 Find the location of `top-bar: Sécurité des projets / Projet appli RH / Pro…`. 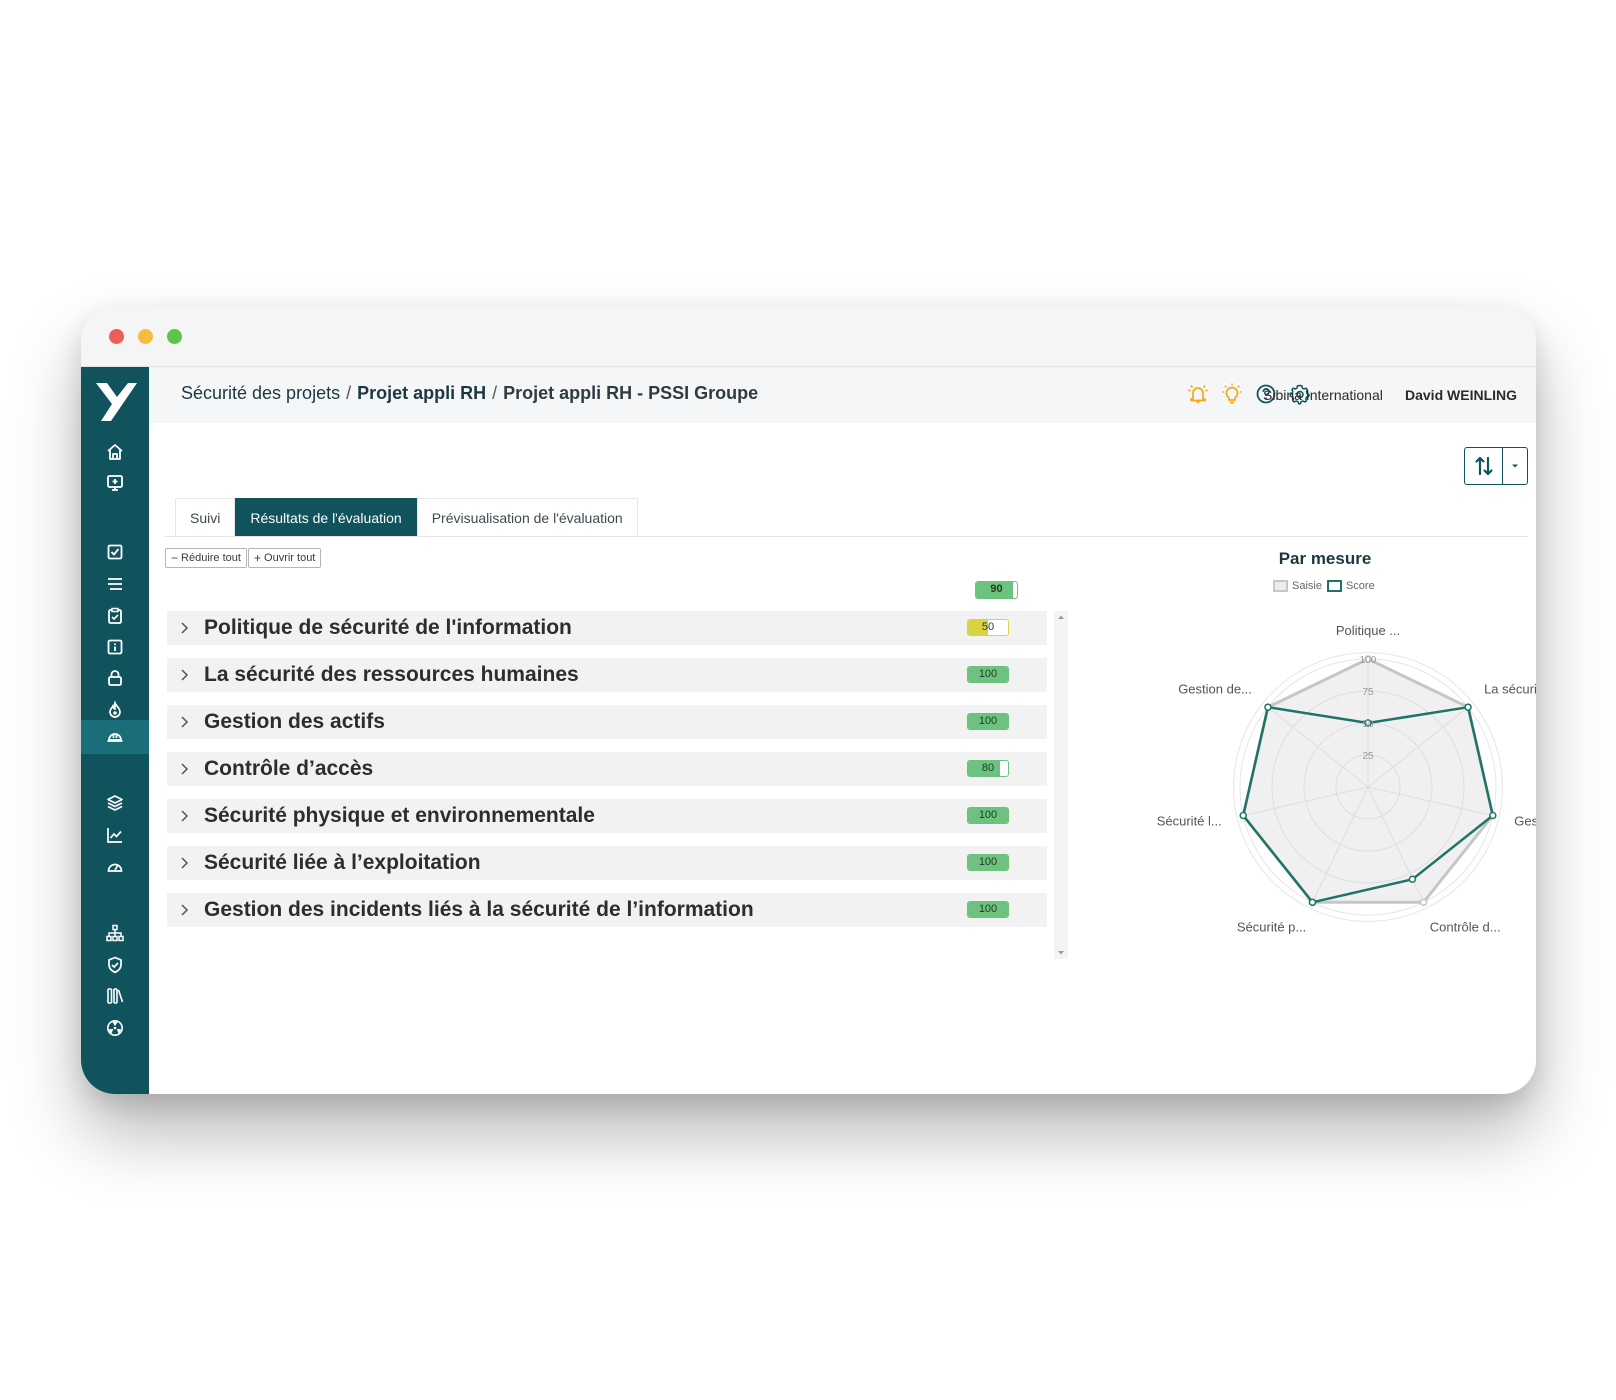

top-bar: Sécurité des projets / Projet appli RH / Pro… is located at coordinates (842, 395).